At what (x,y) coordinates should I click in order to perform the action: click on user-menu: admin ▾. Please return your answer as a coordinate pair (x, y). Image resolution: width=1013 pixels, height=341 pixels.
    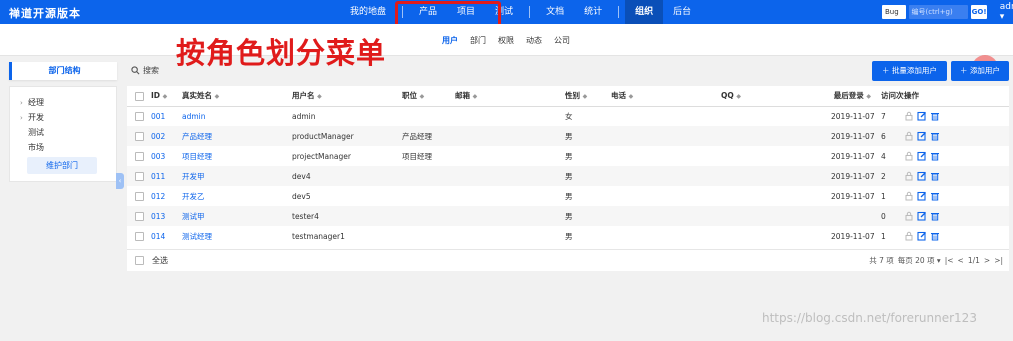
    Looking at the image, I should click on (1006, 12).